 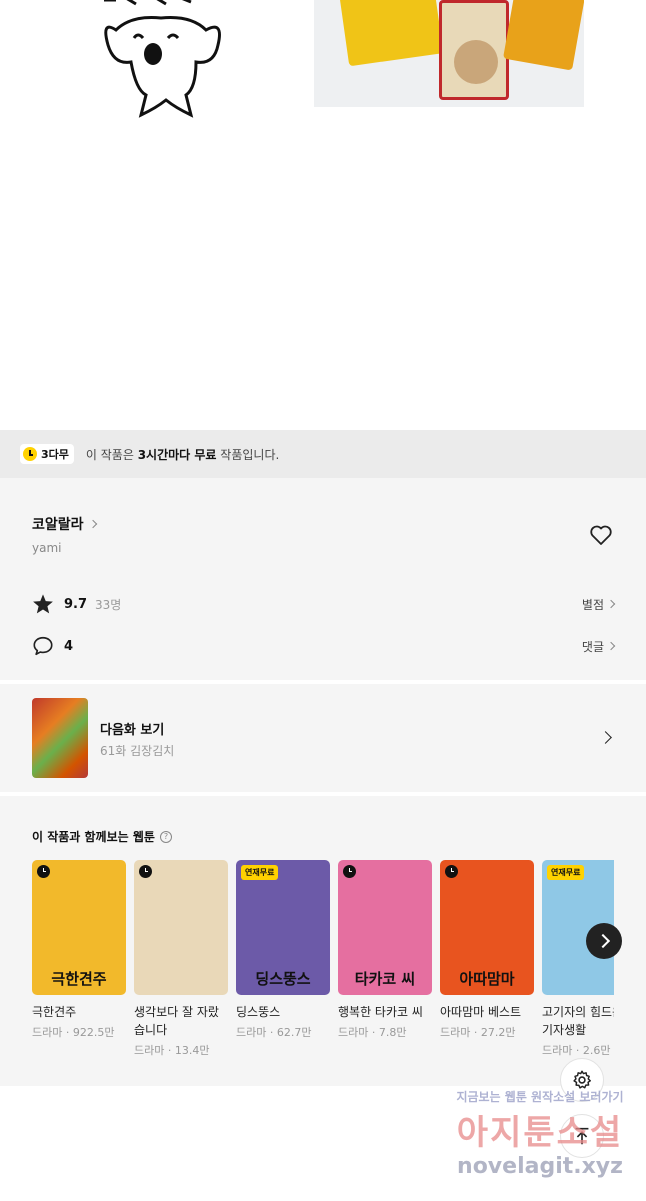 I want to click on recommendation-card: 연재무료고기자의 힘드운 기자생활드라마 · 2.6만, so click(x=578, y=959).